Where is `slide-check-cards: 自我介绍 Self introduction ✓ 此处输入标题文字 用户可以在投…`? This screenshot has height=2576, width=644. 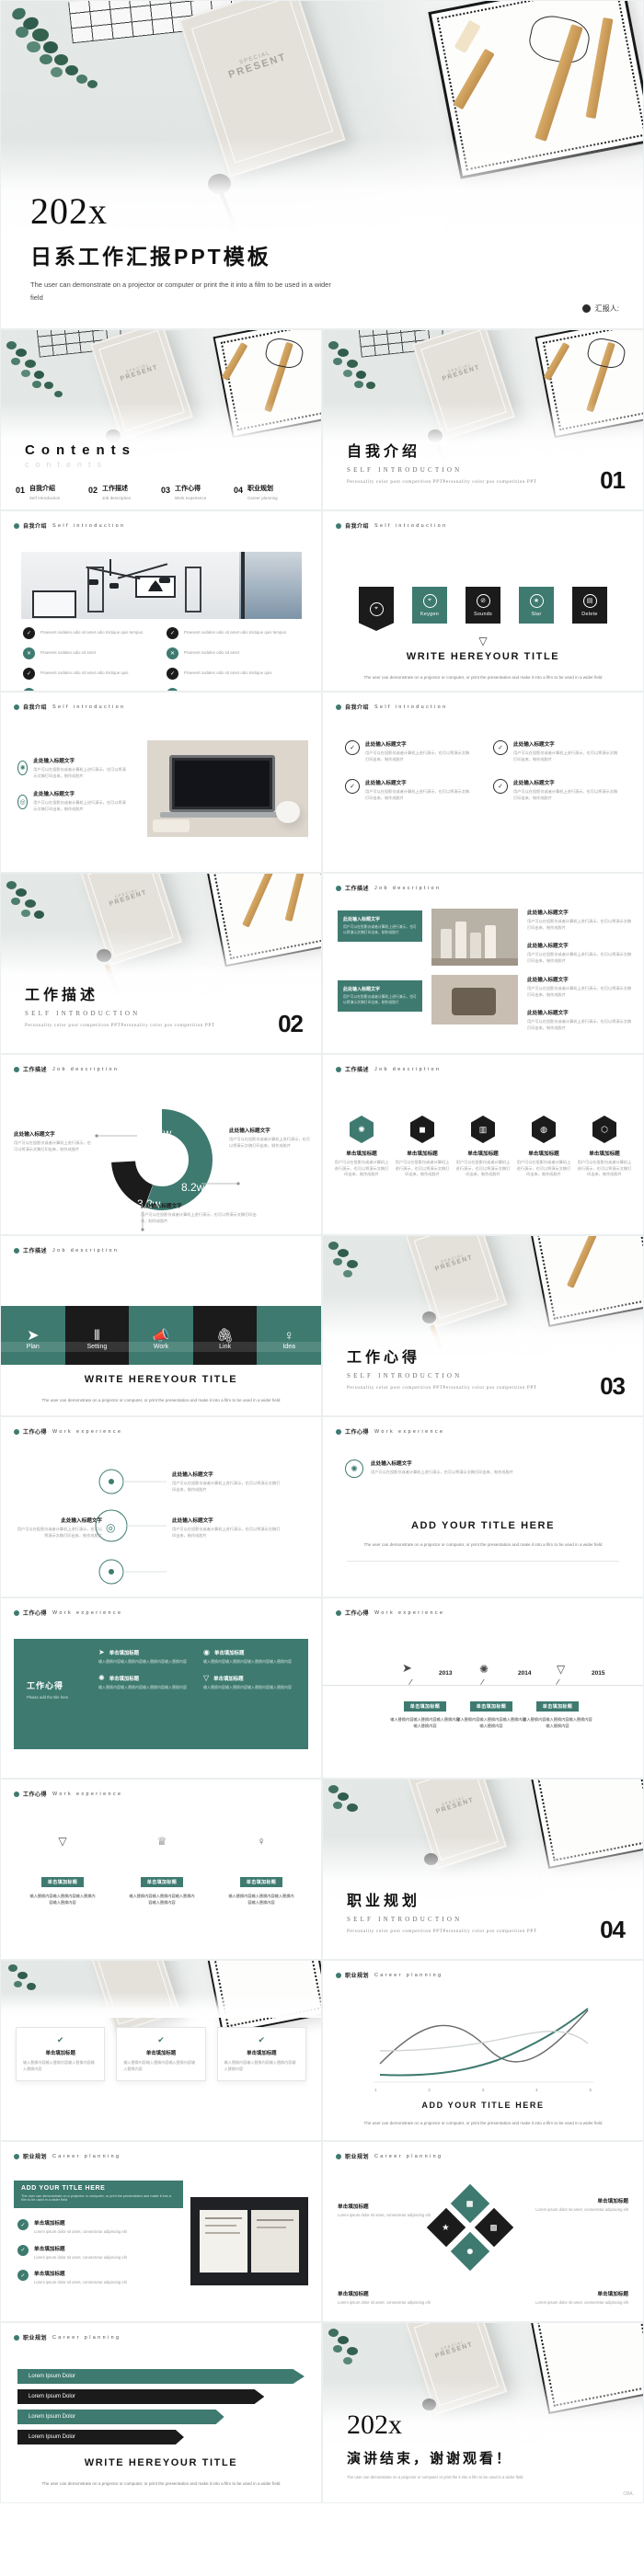
slide-check-cards: 自我介绍 Self introduction ✓ 此处输入标题文字 用户可以在投… is located at coordinates (483, 783).